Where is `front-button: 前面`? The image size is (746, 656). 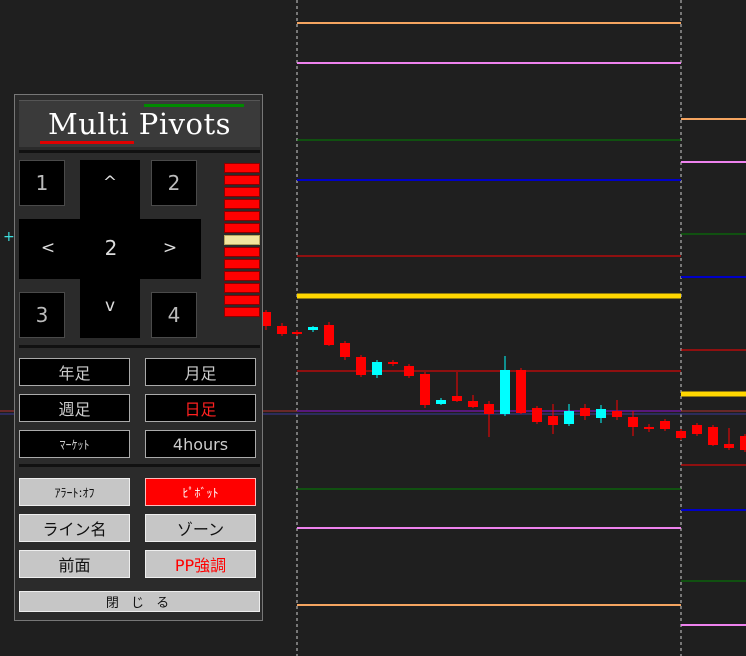 front-button: 前面 is located at coordinates (74, 564).